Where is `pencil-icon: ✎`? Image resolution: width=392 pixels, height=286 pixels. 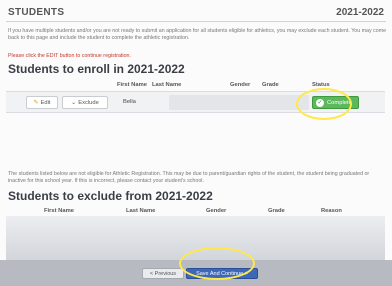
pencil-icon: ✎ is located at coordinates (36, 103).